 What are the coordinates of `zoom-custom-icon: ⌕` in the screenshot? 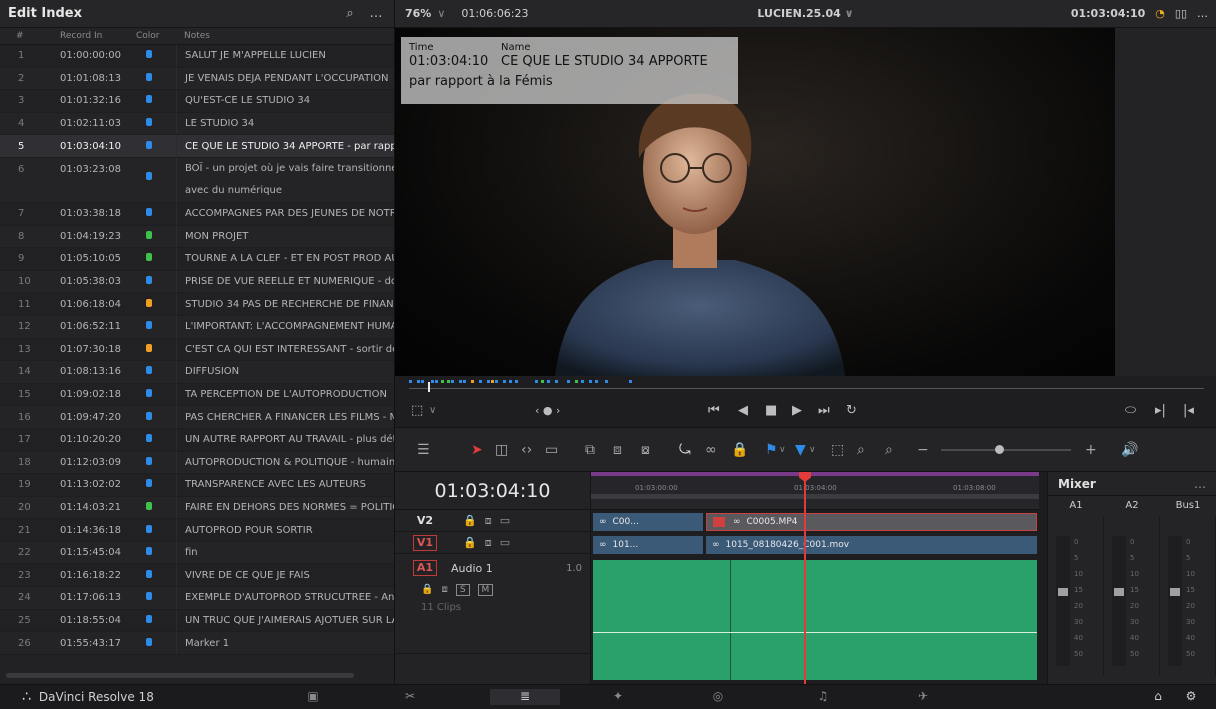 It's located at (889, 450).